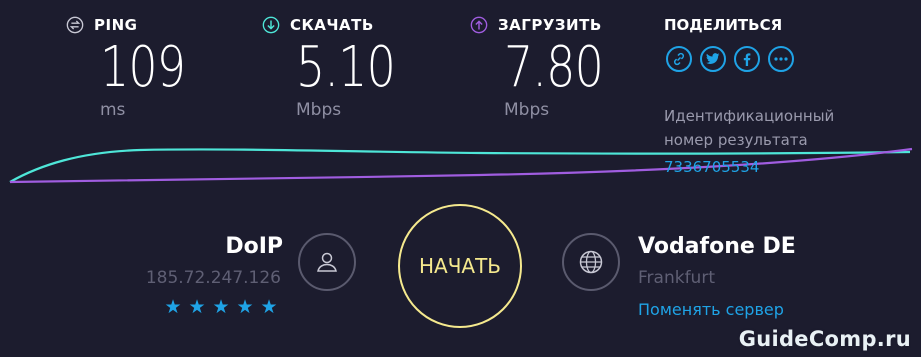  I want to click on upload-value: 7.80, so click(554, 67).